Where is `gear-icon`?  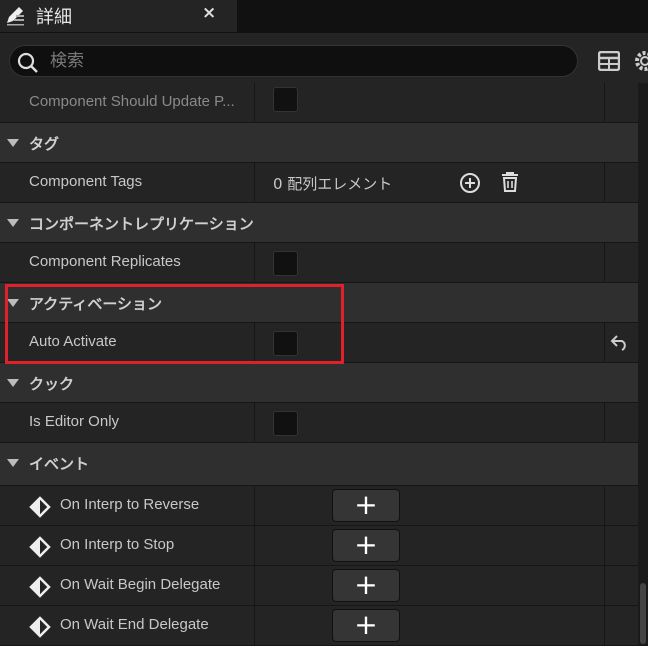 gear-icon is located at coordinates (640, 61).